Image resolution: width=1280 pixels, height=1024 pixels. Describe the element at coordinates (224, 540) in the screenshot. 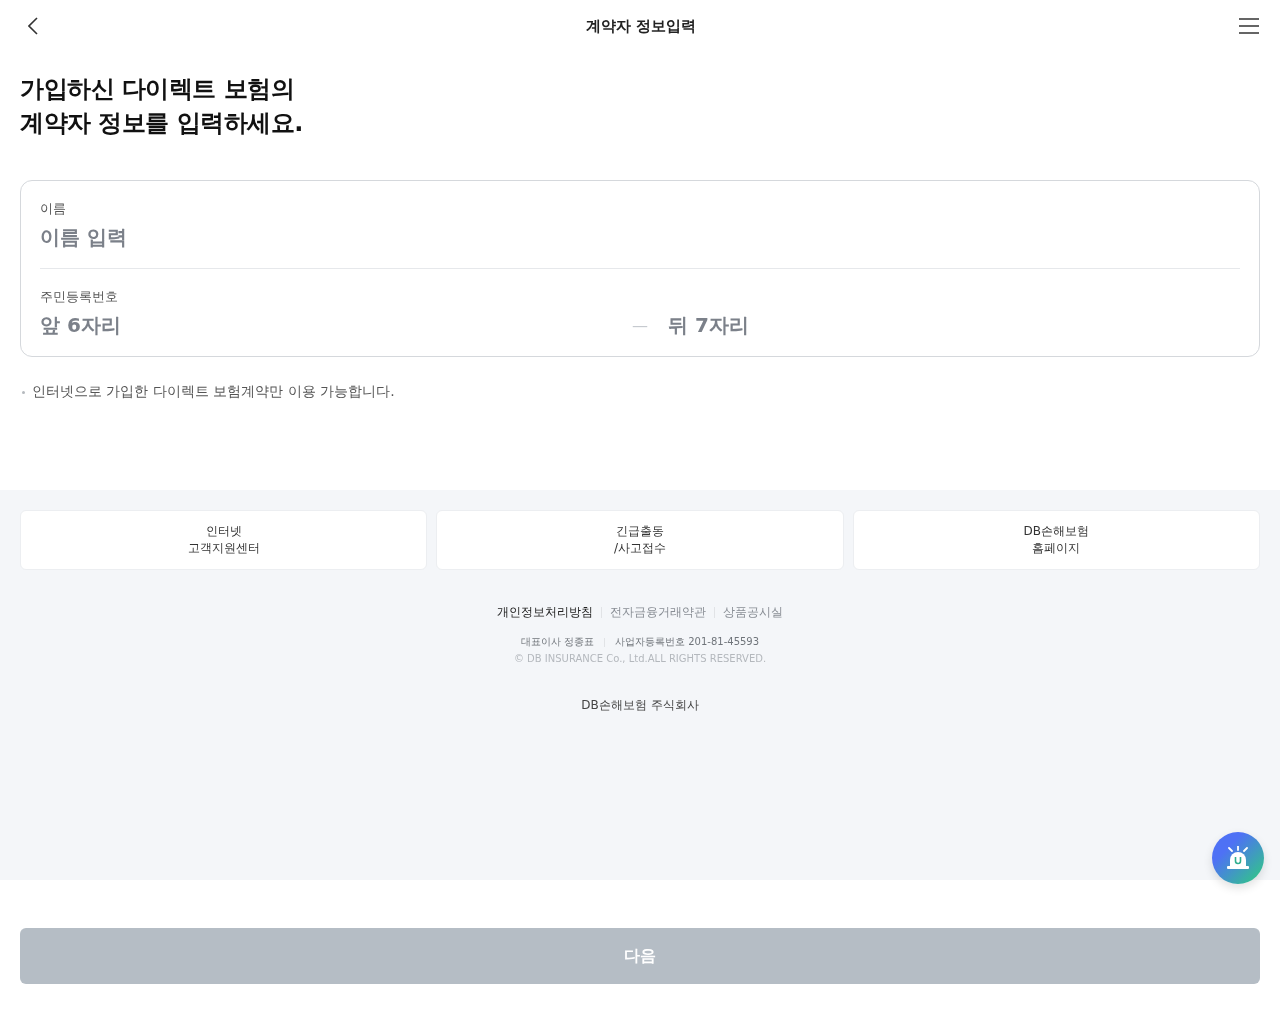

I see `shortcut-button: 인터넷 고객지원센터` at that location.